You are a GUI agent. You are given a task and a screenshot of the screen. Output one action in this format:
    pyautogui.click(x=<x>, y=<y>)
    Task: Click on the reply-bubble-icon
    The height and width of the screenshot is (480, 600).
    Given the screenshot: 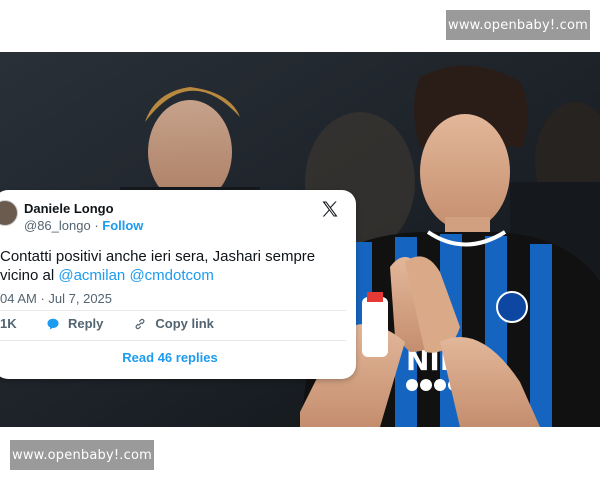 What is the action you would take?
    pyautogui.click(x=53, y=324)
    